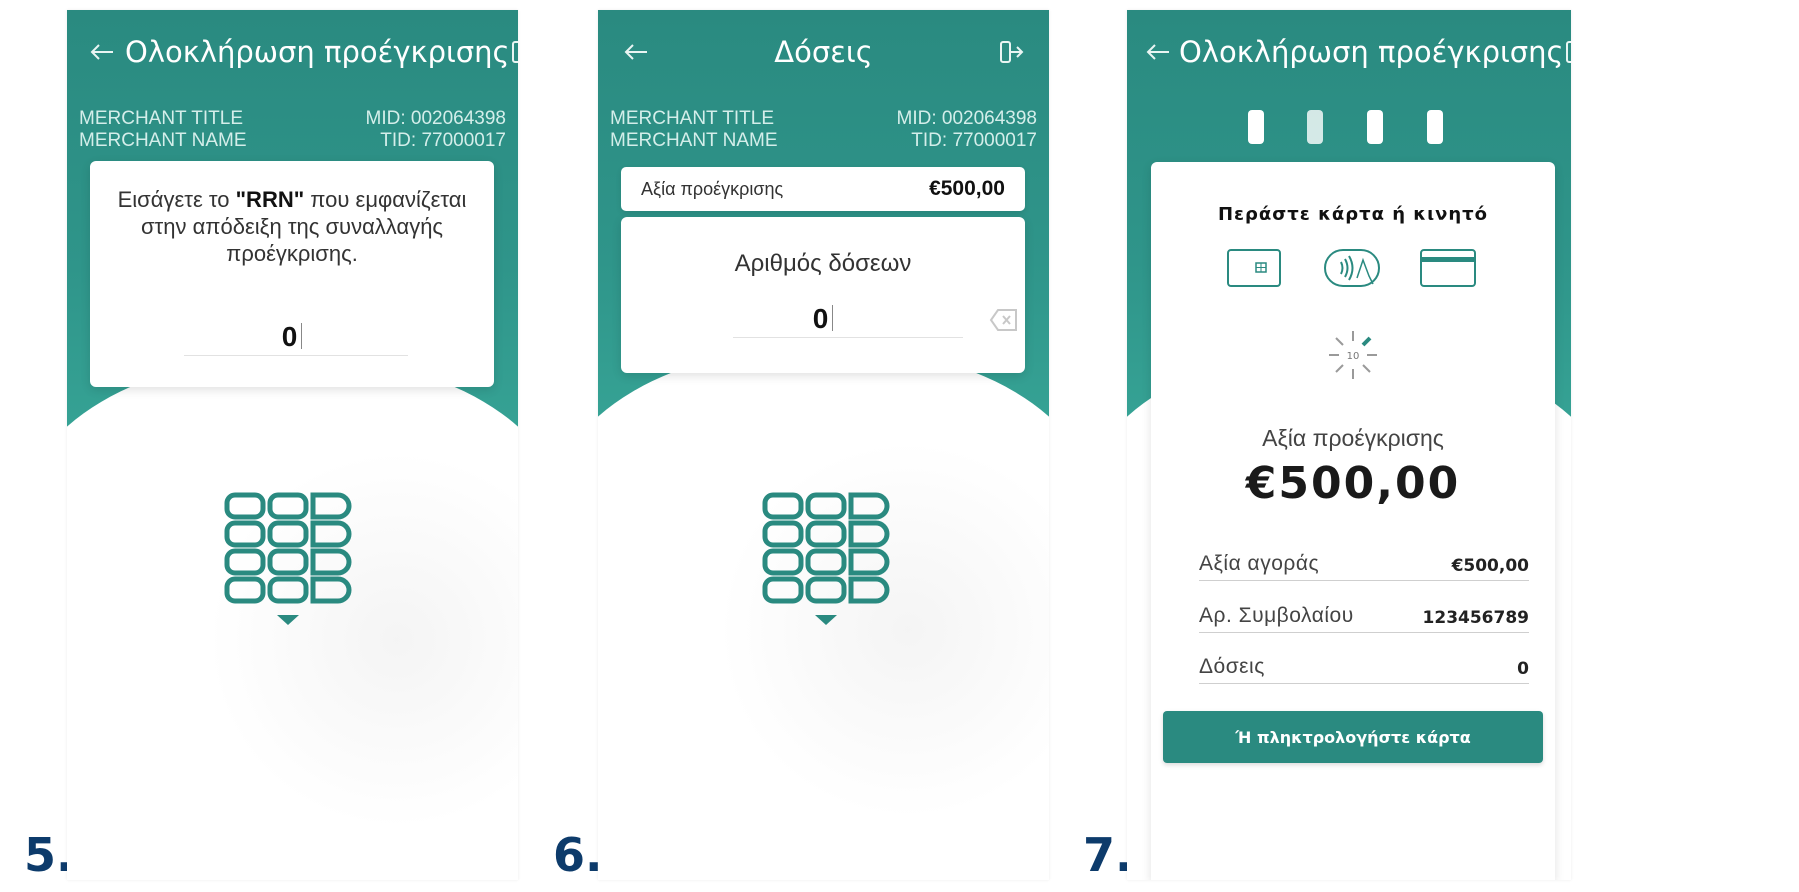 Image resolution: width=1799 pixels, height=892 pixels. What do you see at coordinates (1259, 563) in the screenshot?
I see `detail-label: Αξία αγοράς` at bounding box center [1259, 563].